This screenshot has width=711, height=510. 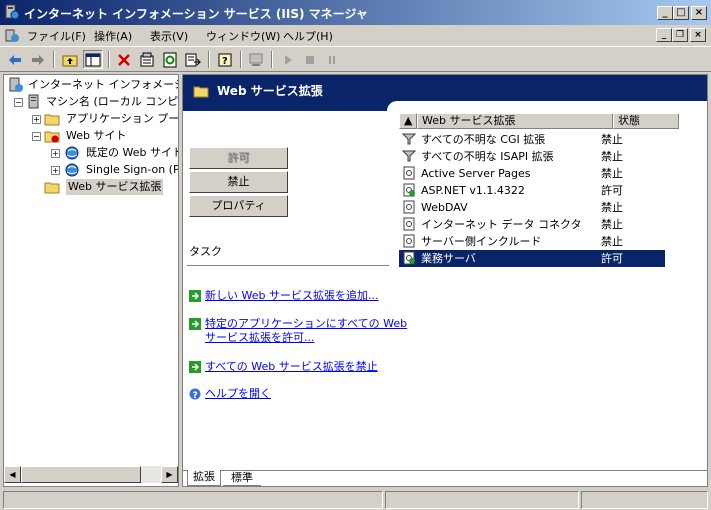 I want to click on menu-window: ウィンドウ(W), so click(x=243, y=36).